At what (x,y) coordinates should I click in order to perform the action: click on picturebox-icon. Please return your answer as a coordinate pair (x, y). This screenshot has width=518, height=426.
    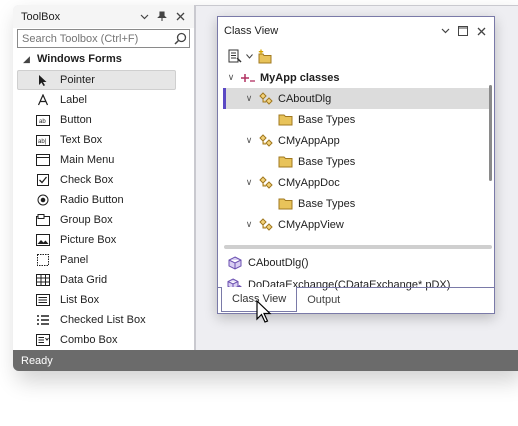
    Looking at the image, I should click on (43, 240).